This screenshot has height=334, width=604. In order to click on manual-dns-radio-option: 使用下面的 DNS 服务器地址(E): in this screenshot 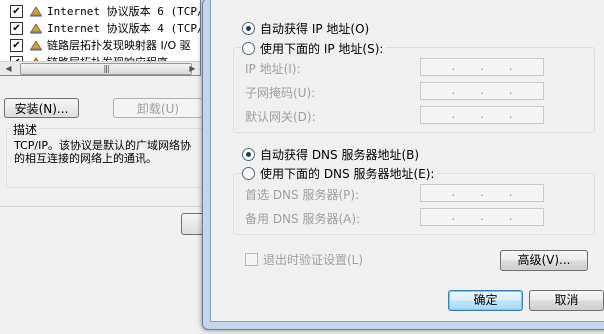, I will do `click(340, 173)`.